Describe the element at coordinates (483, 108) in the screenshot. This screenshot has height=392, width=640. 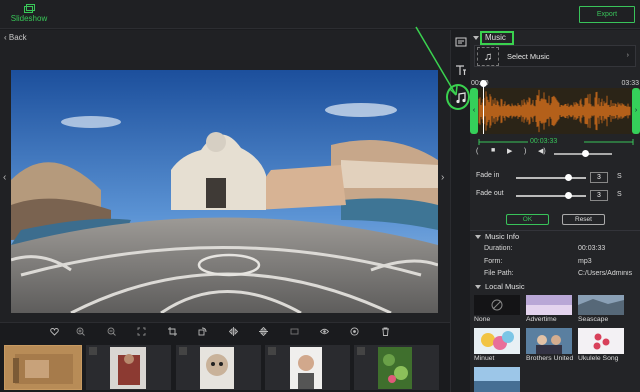
I see `playhead` at that location.